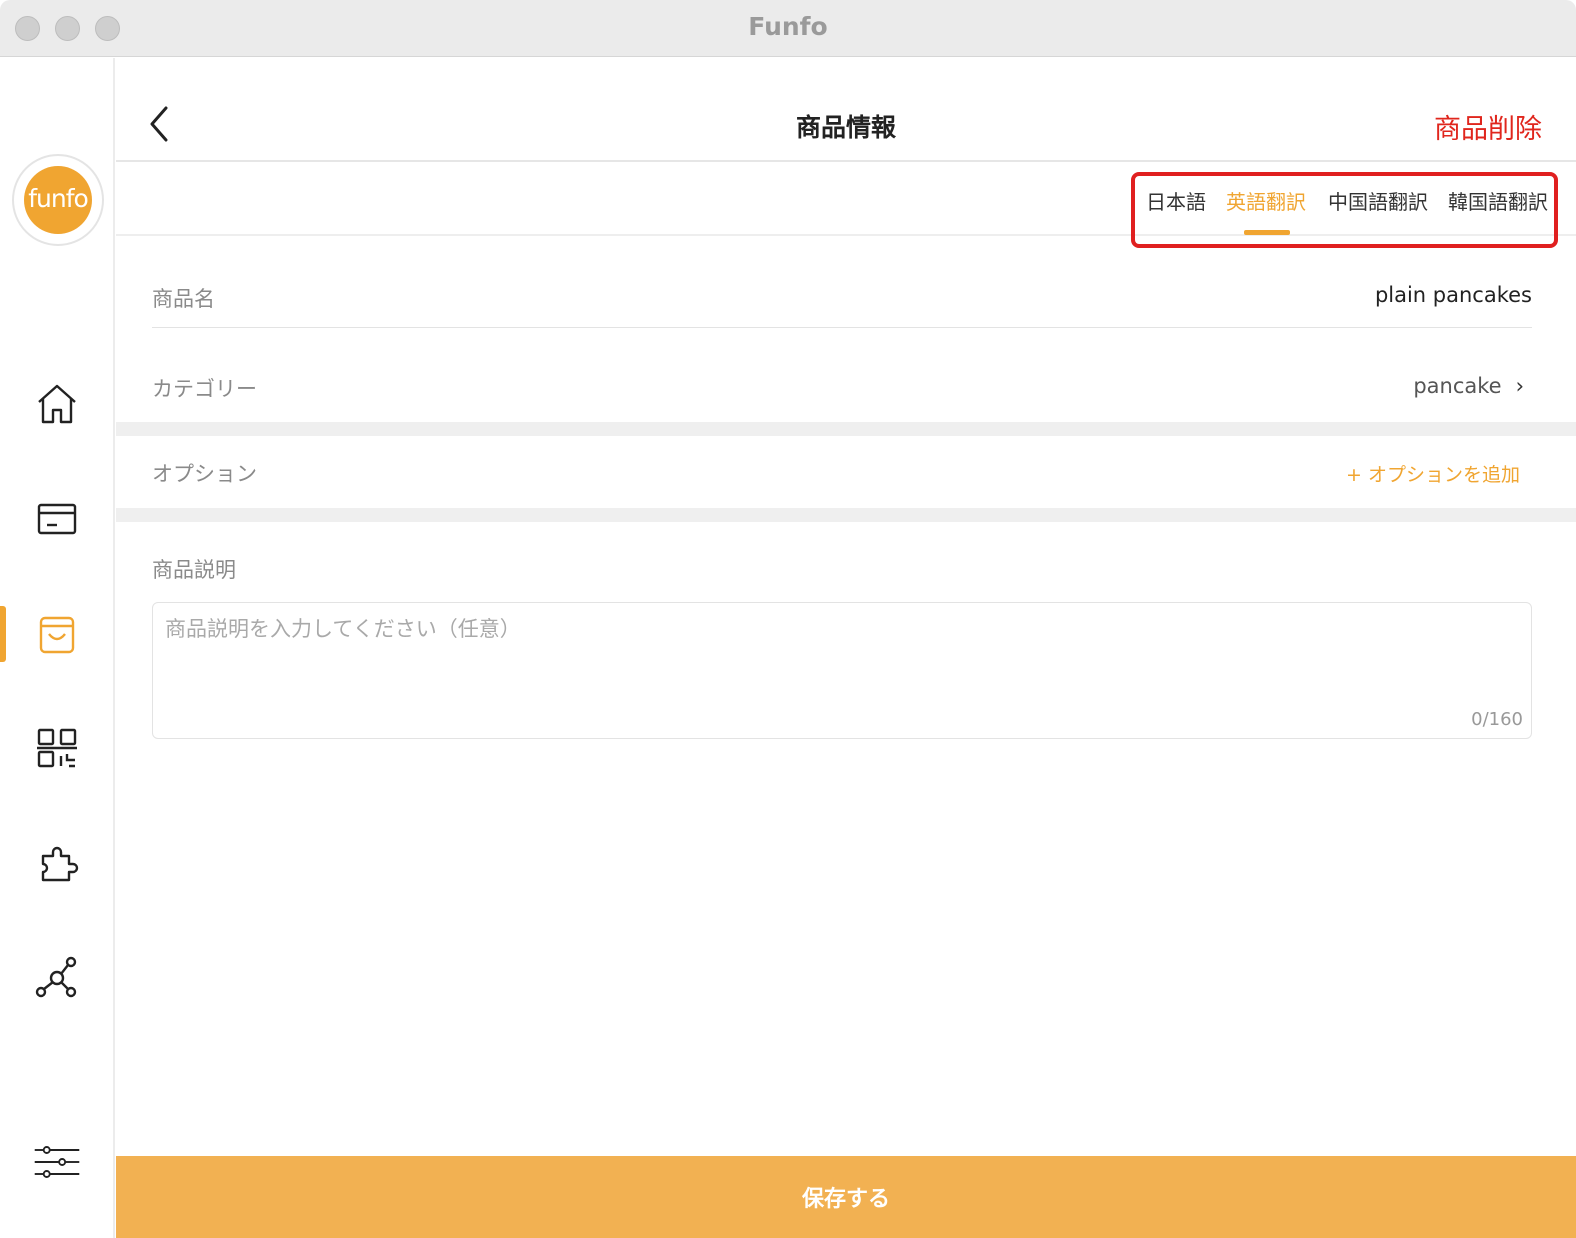  I want to click on qr-code-icon, so click(56, 748).